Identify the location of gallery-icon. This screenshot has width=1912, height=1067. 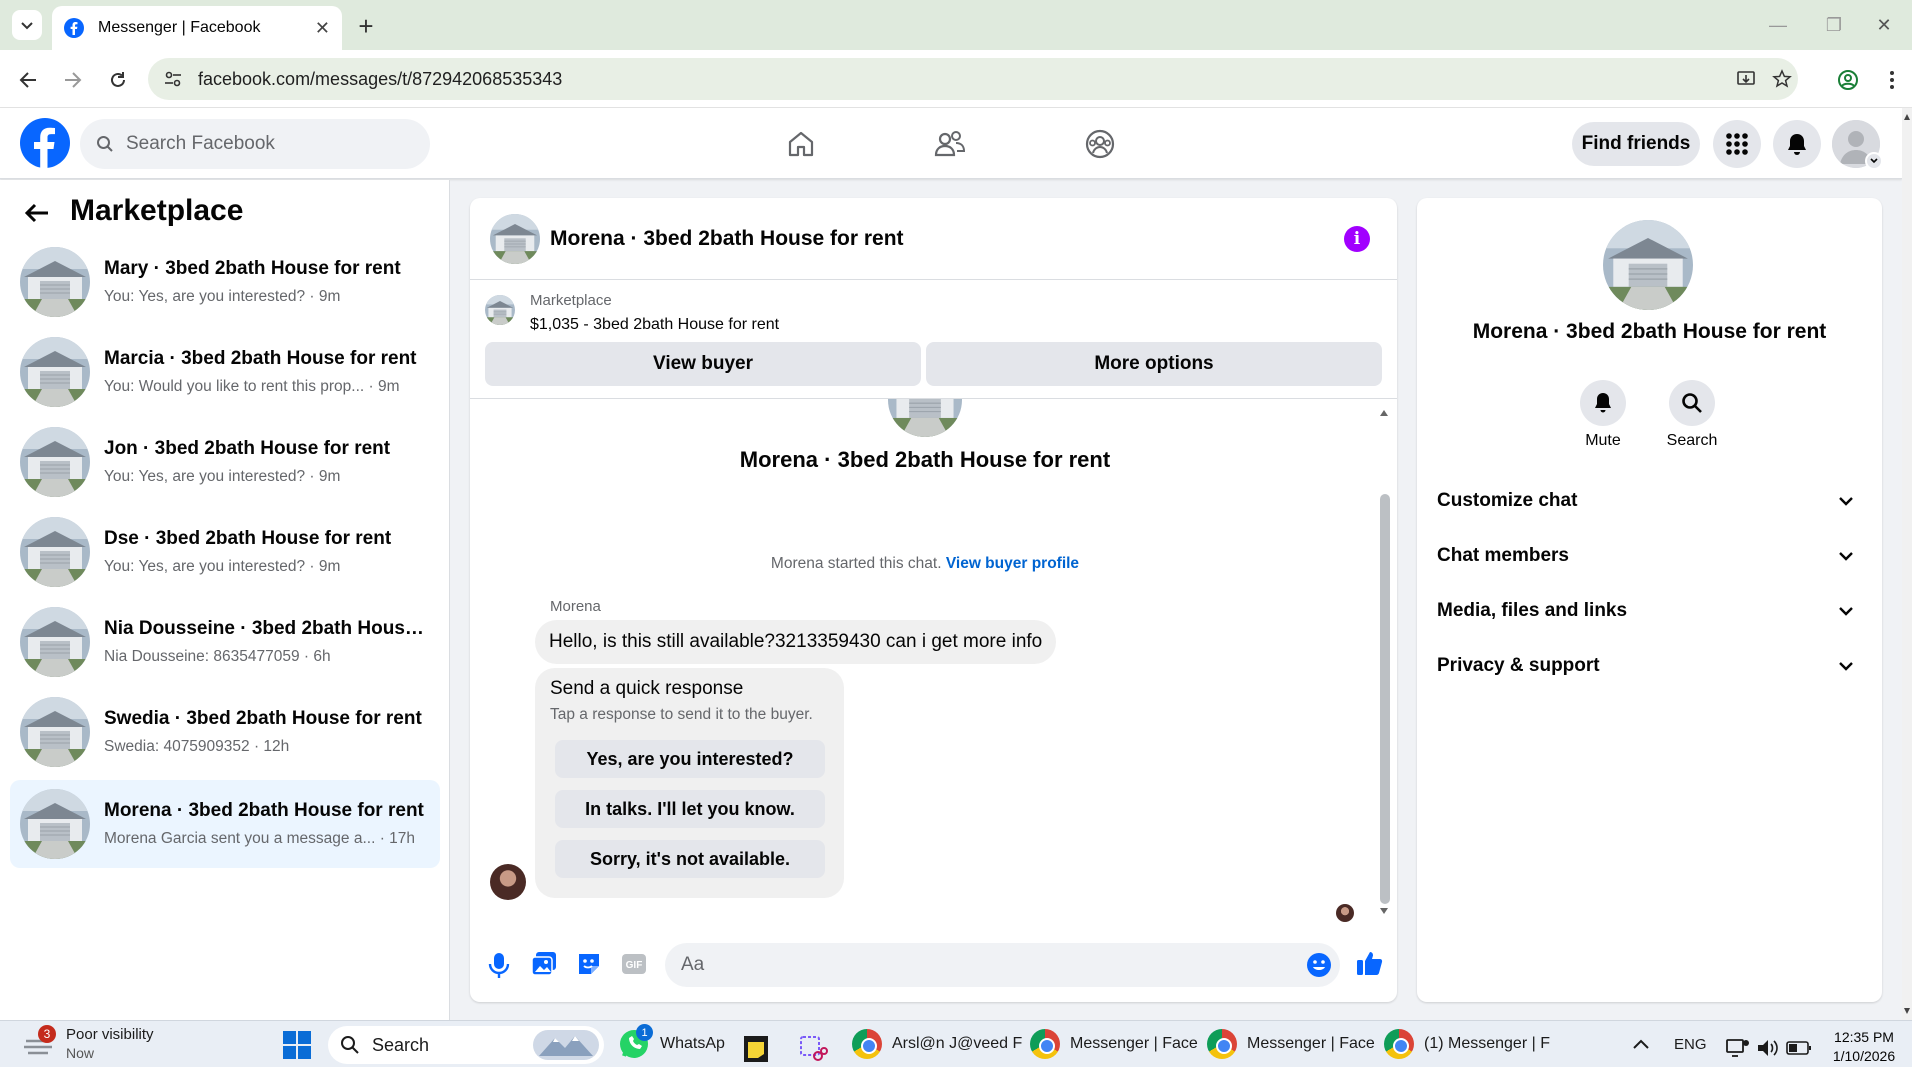
(544, 965).